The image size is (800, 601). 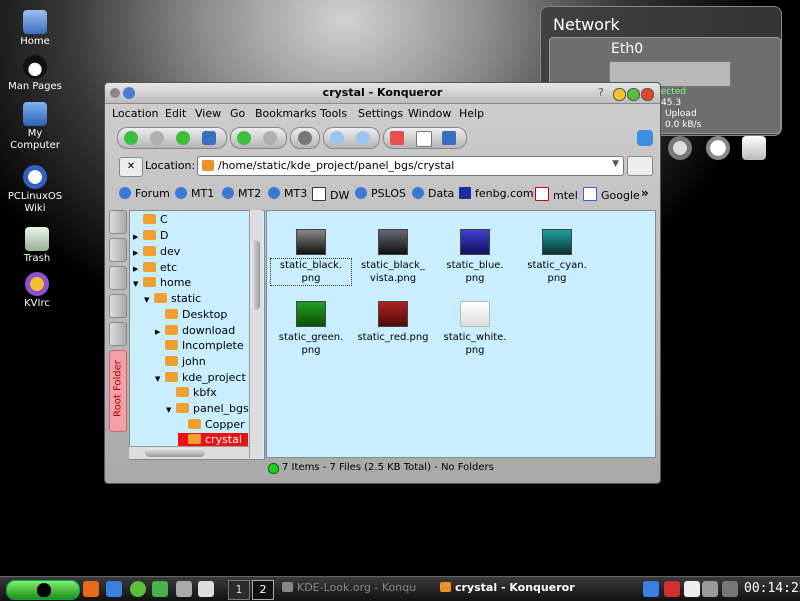 I want to click on desktop-icon-pclinuxos-wiki: PCLinuxOS Wiki, so click(x=37, y=190).